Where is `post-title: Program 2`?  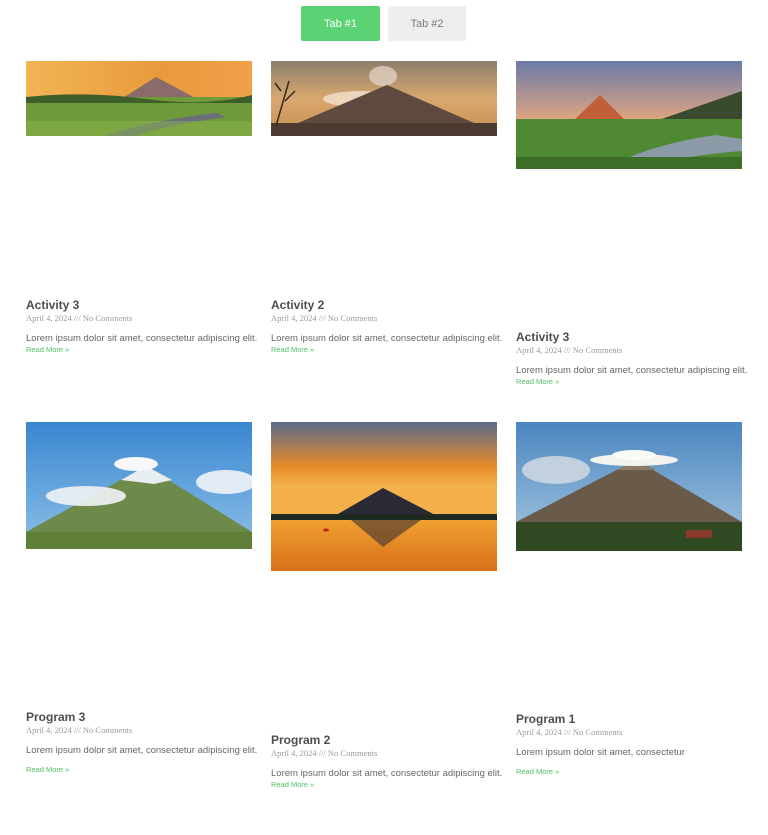 post-title: Program 2 is located at coordinates (387, 740).